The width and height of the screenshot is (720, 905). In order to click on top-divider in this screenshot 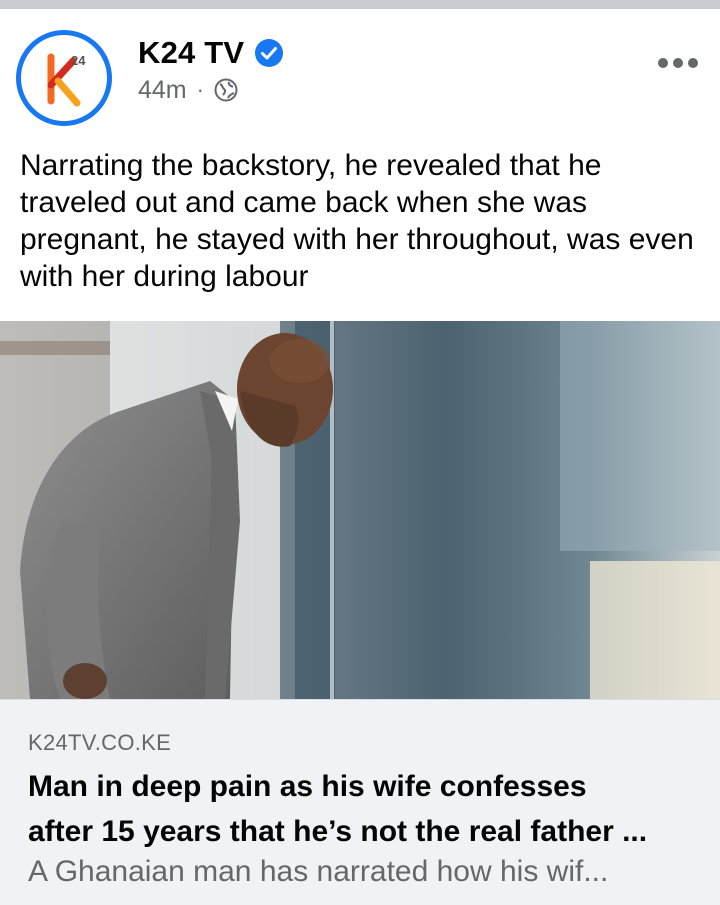, I will do `click(360, 4)`.